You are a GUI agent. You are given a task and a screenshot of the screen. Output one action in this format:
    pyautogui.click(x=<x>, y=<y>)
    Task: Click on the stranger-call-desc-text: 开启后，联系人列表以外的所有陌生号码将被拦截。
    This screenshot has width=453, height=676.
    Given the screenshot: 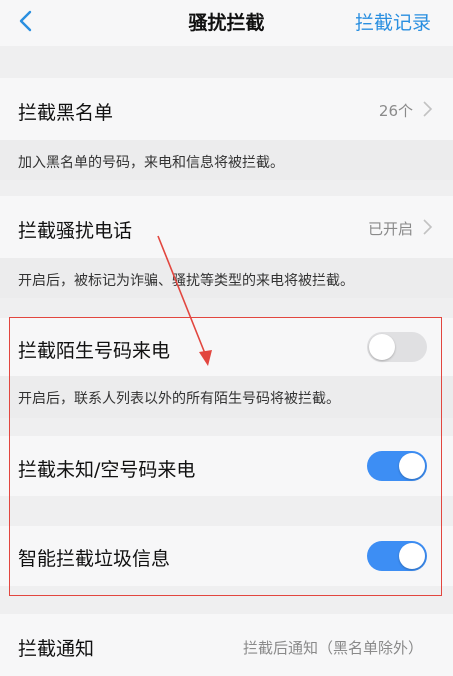 What is the action you would take?
    pyautogui.click(x=179, y=399)
    